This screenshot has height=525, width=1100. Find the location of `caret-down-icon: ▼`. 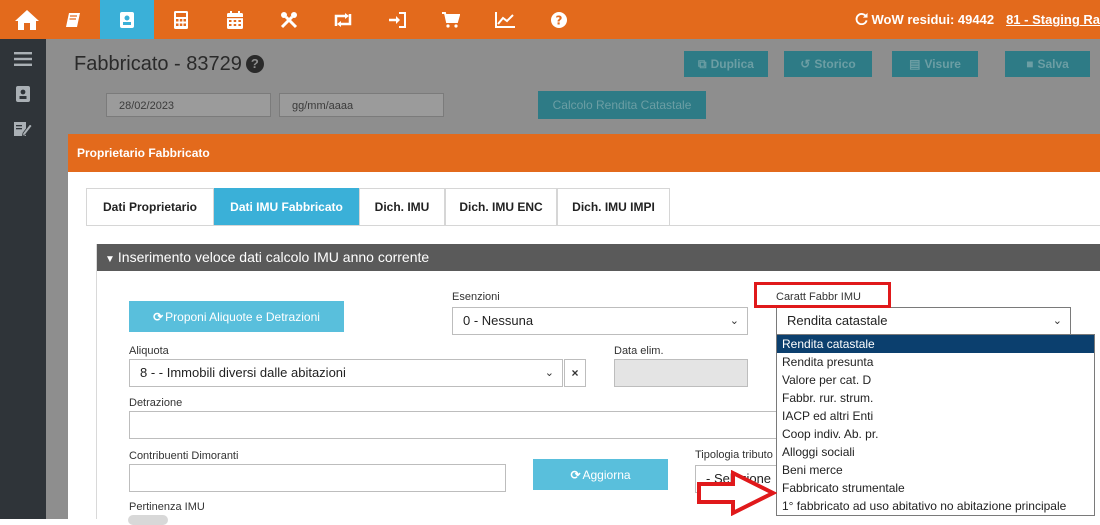

caret-down-icon: ▼ is located at coordinates (110, 259).